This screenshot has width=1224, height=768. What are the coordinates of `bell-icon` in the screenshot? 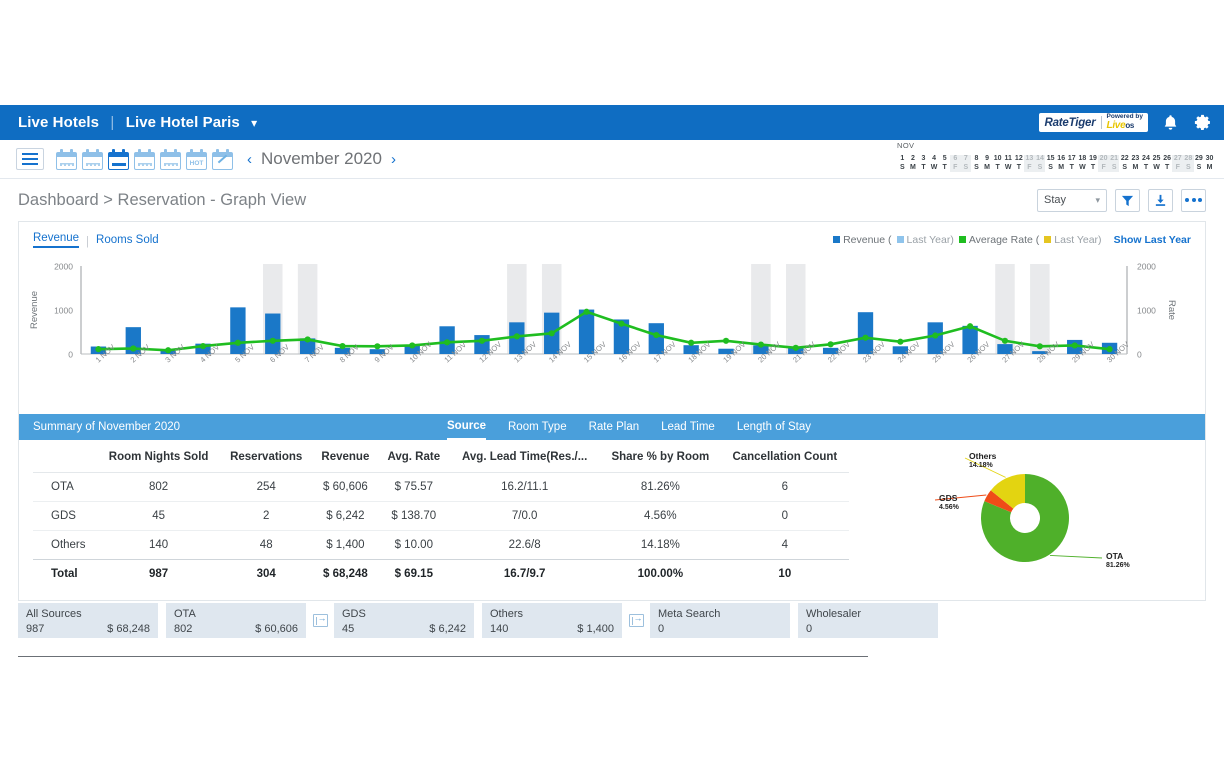 It's located at (1170, 123).